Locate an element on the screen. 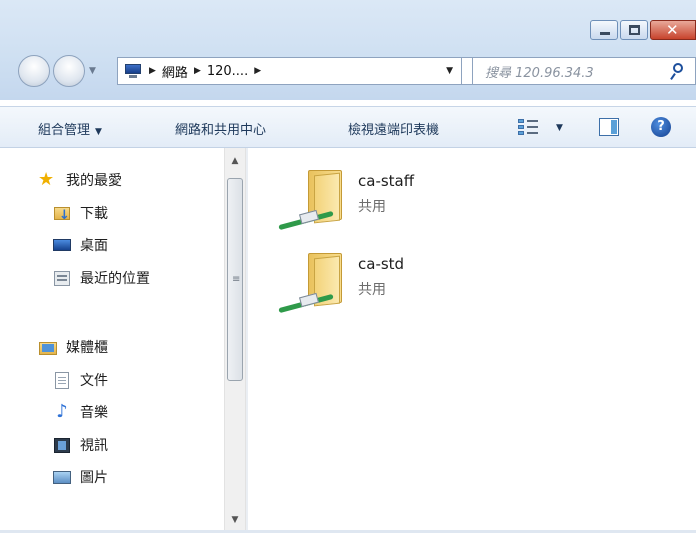  breadcrumb-network: 網路 is located at coordinates (175, 71).